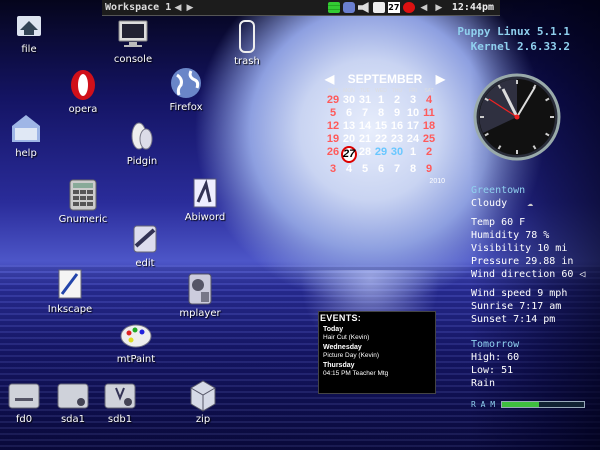  Describe the element at coordinates (440, 79) in the screenshot. I see `calendar-next-arrow: ▶` at that location.